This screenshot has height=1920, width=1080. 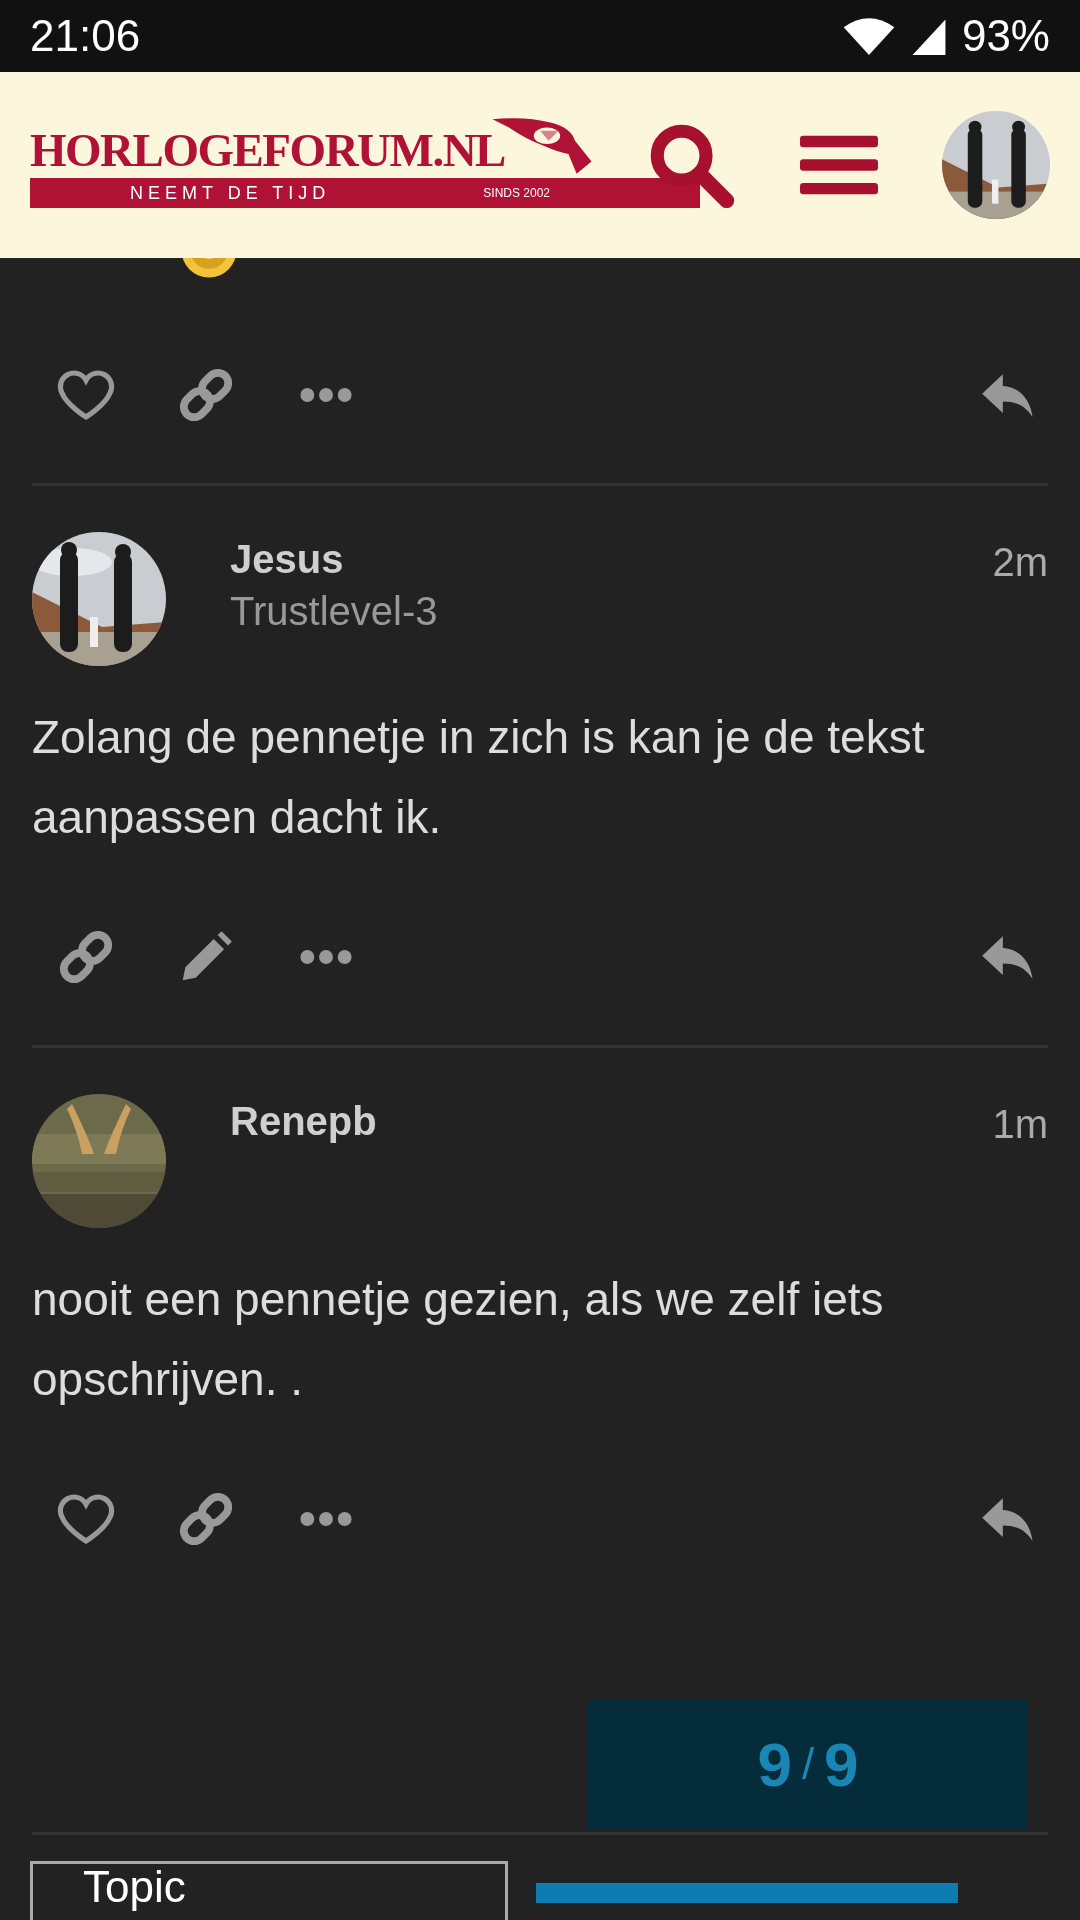 What do you see at coordinates (1005, 36) in the screenshot?
I see `battery-level: 93%` at bounding box center [1005, 36].